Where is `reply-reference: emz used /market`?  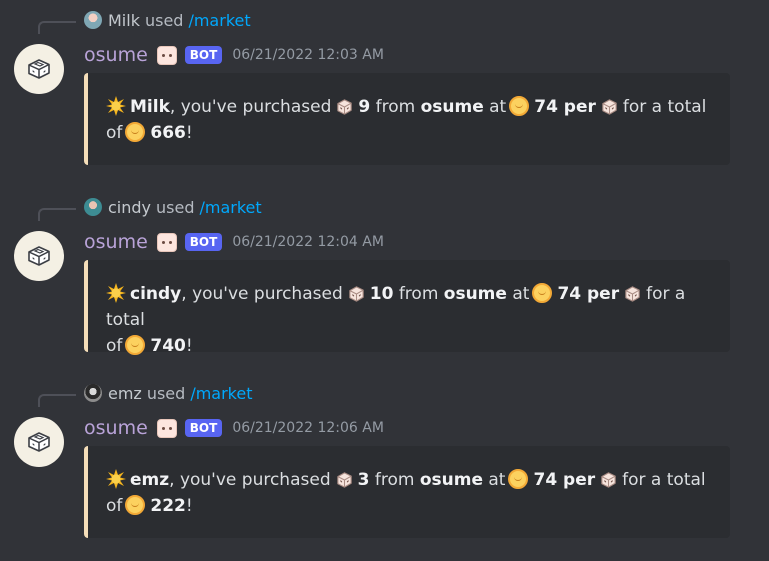 reply-reference: emz used /market is located at coordinates (168, 393).